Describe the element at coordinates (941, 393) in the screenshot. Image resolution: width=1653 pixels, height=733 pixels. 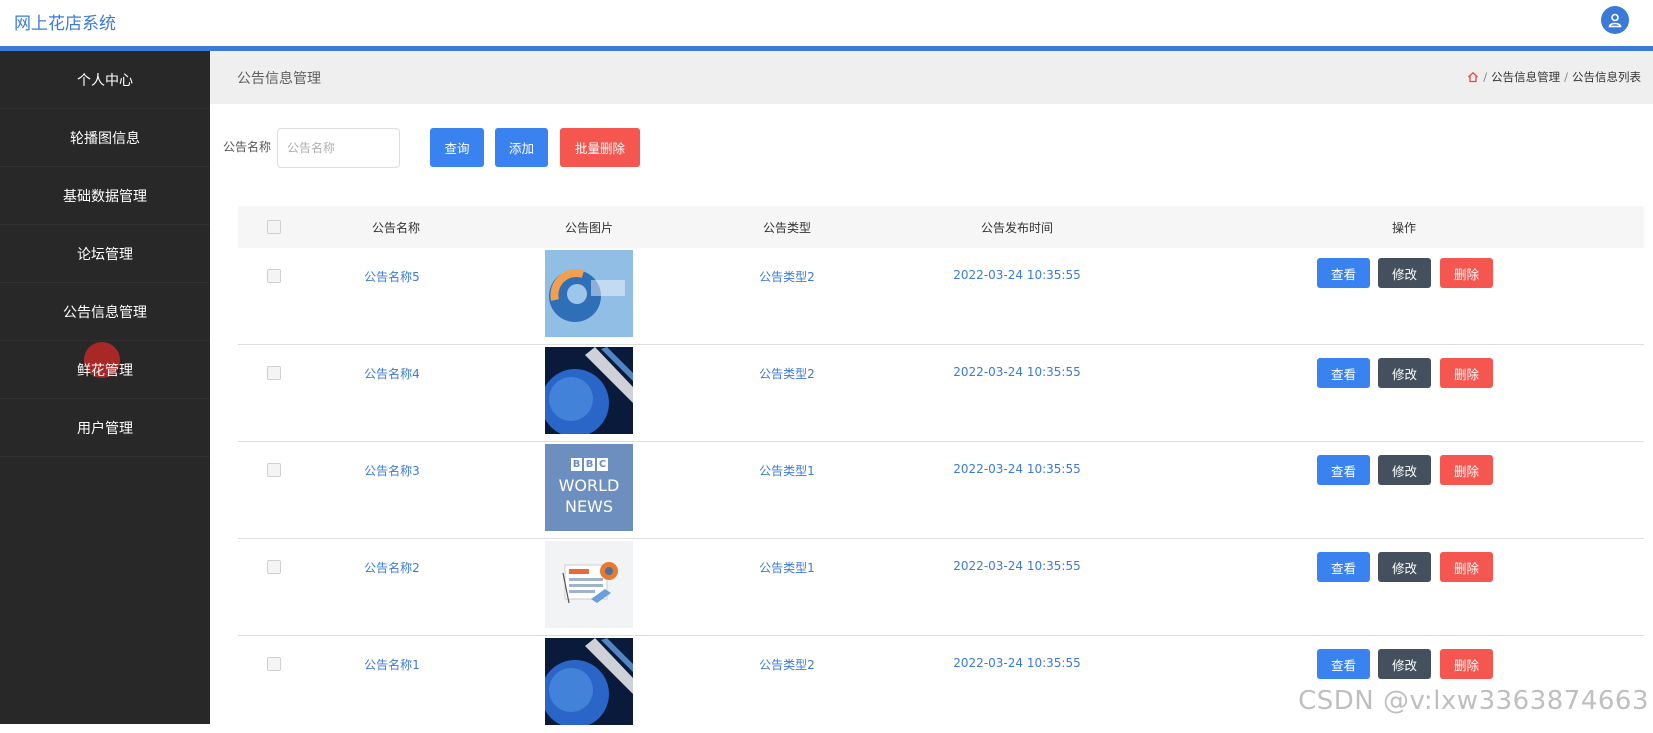
I see `table-row: 公告名称4 公告类型2 2022-03-24 10:35:55 查看 修改 删除` at that location.